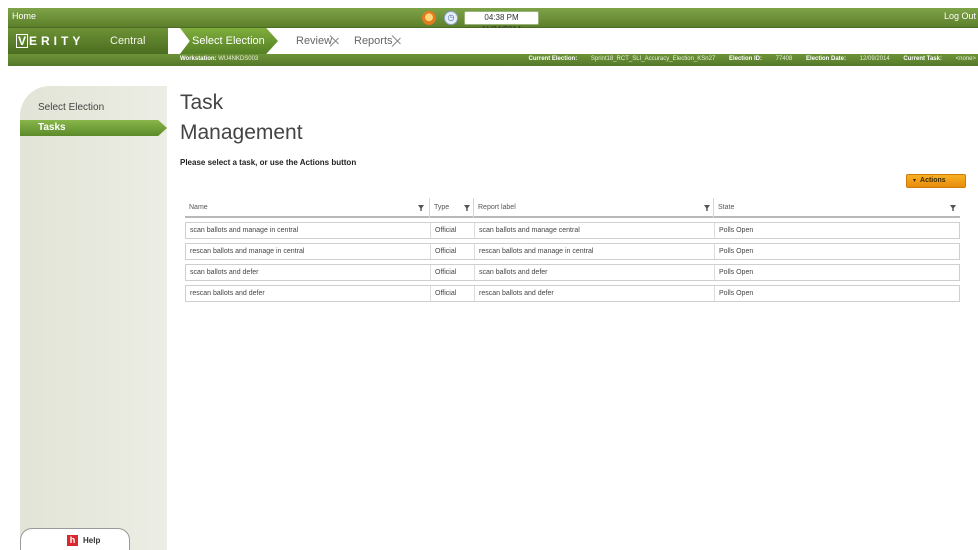 The height and width of the screenshot is (550, 978). Describe the element at coordinates (227, 293) in the screenshot. I see `cell-name: rescan ballots and defer` at that location.